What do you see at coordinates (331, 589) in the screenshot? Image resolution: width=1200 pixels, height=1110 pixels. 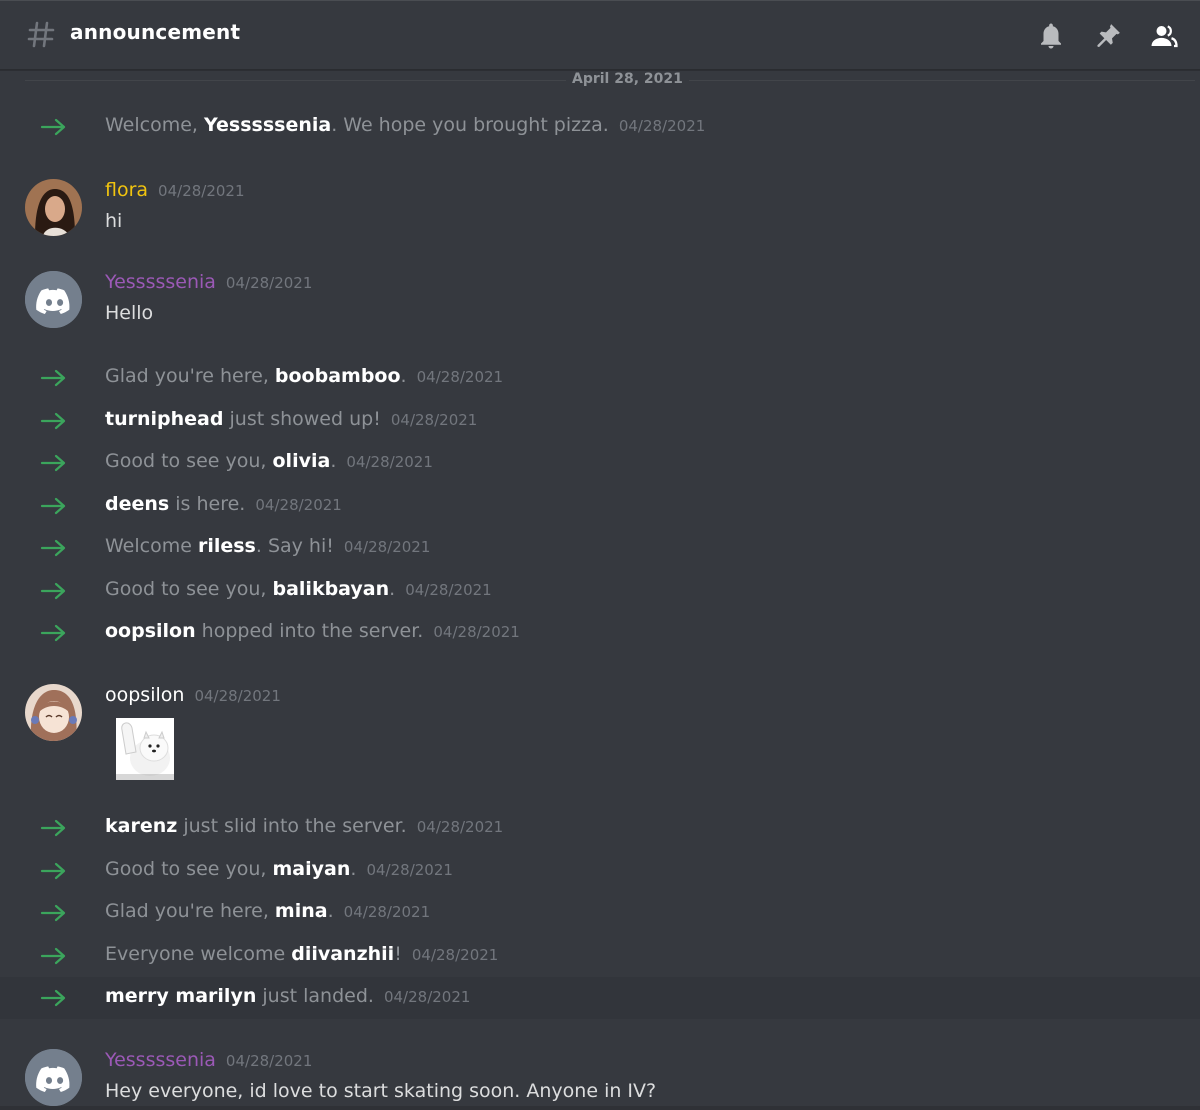 I see `username: balikbayan` at bounding box center [331, 589].